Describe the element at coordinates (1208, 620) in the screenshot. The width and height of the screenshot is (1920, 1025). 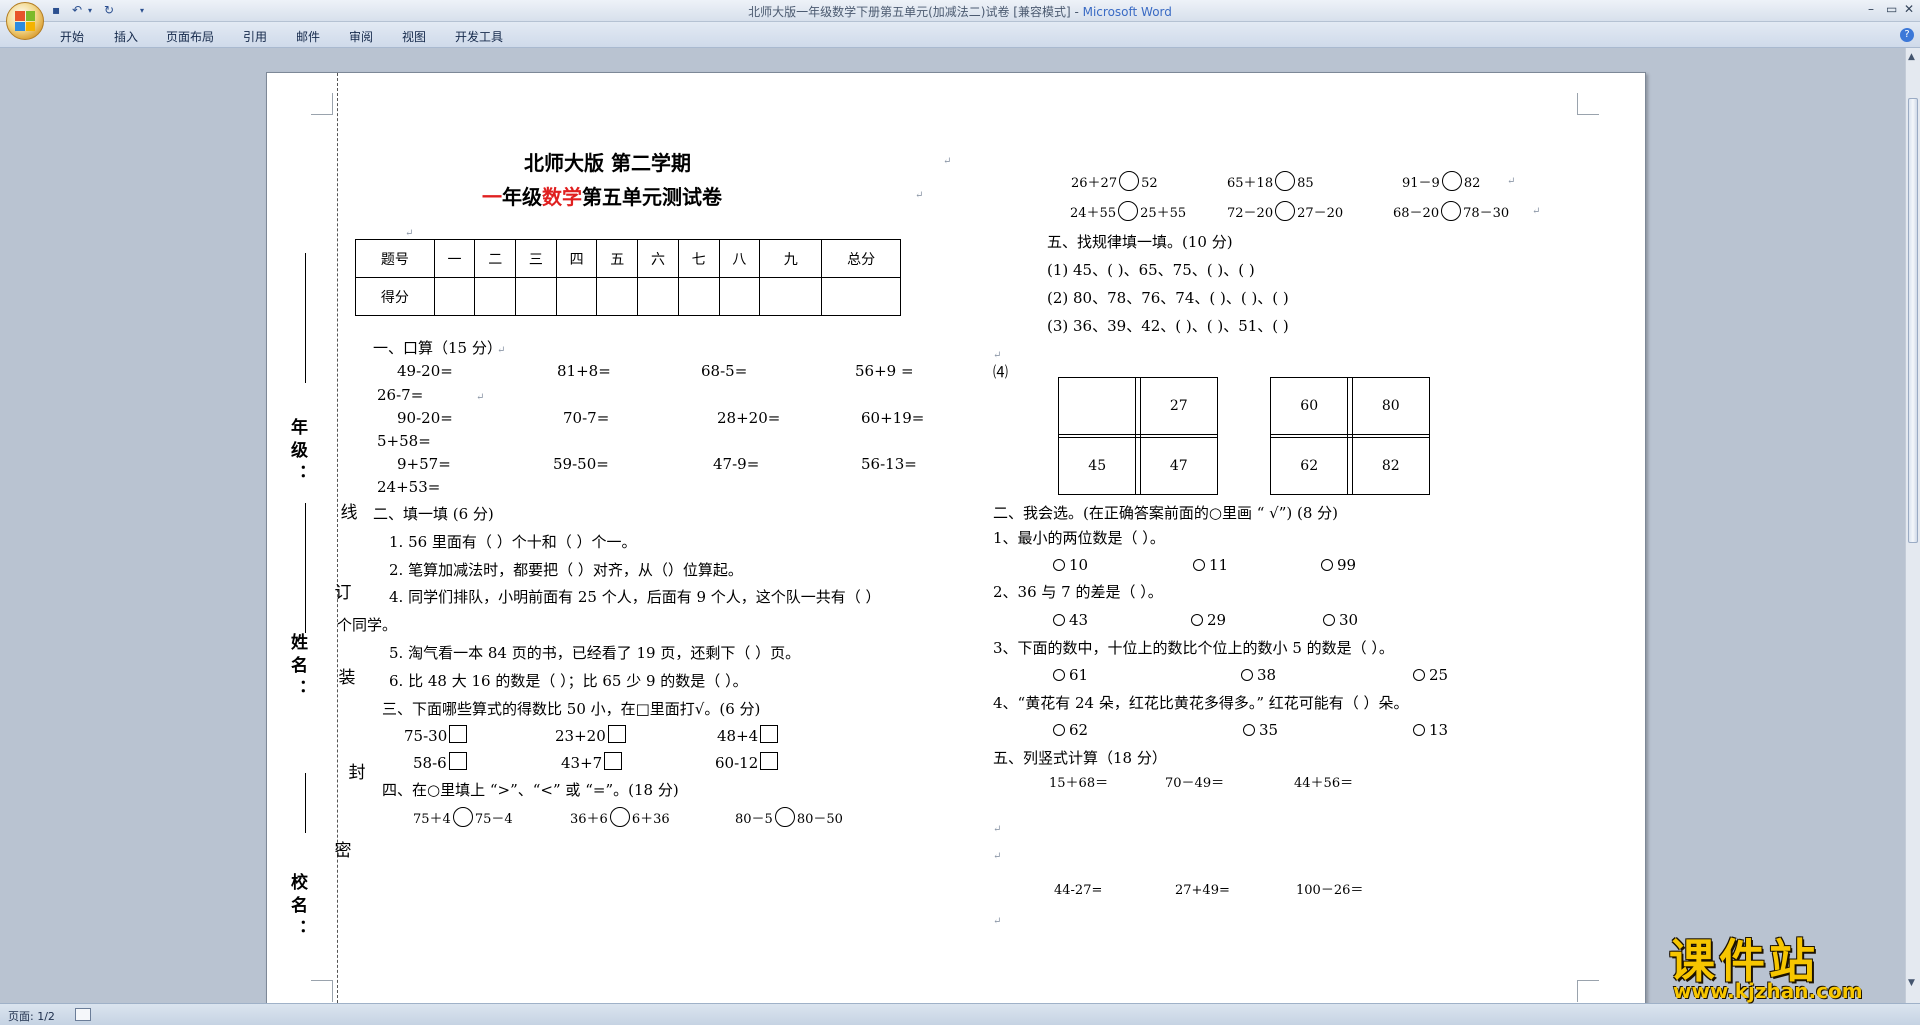
I see `choose-option: 29` at that location.